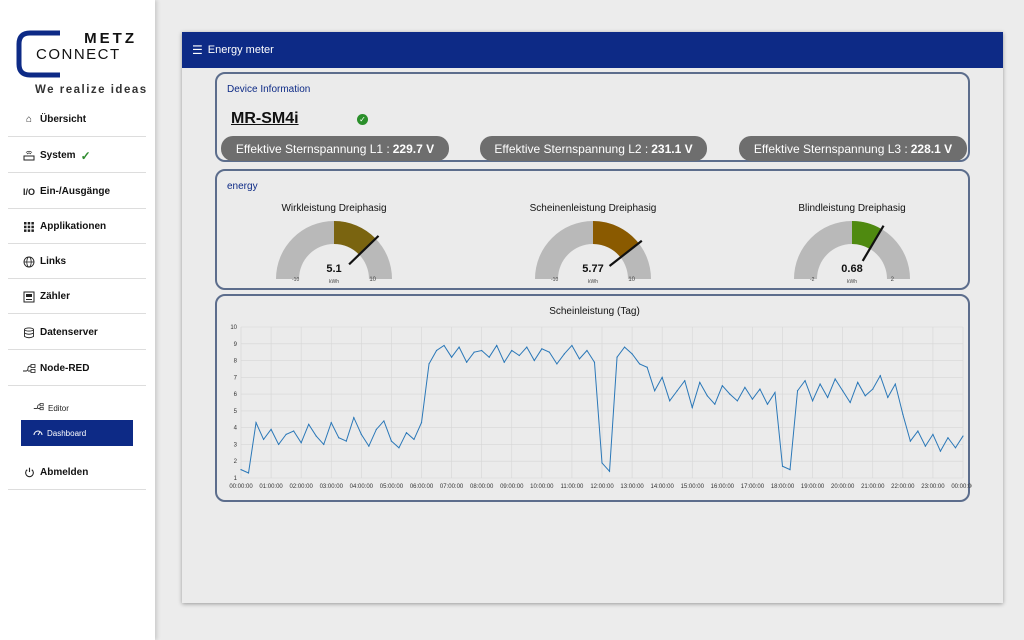  I want to click on database-icon, so click(29, 333).